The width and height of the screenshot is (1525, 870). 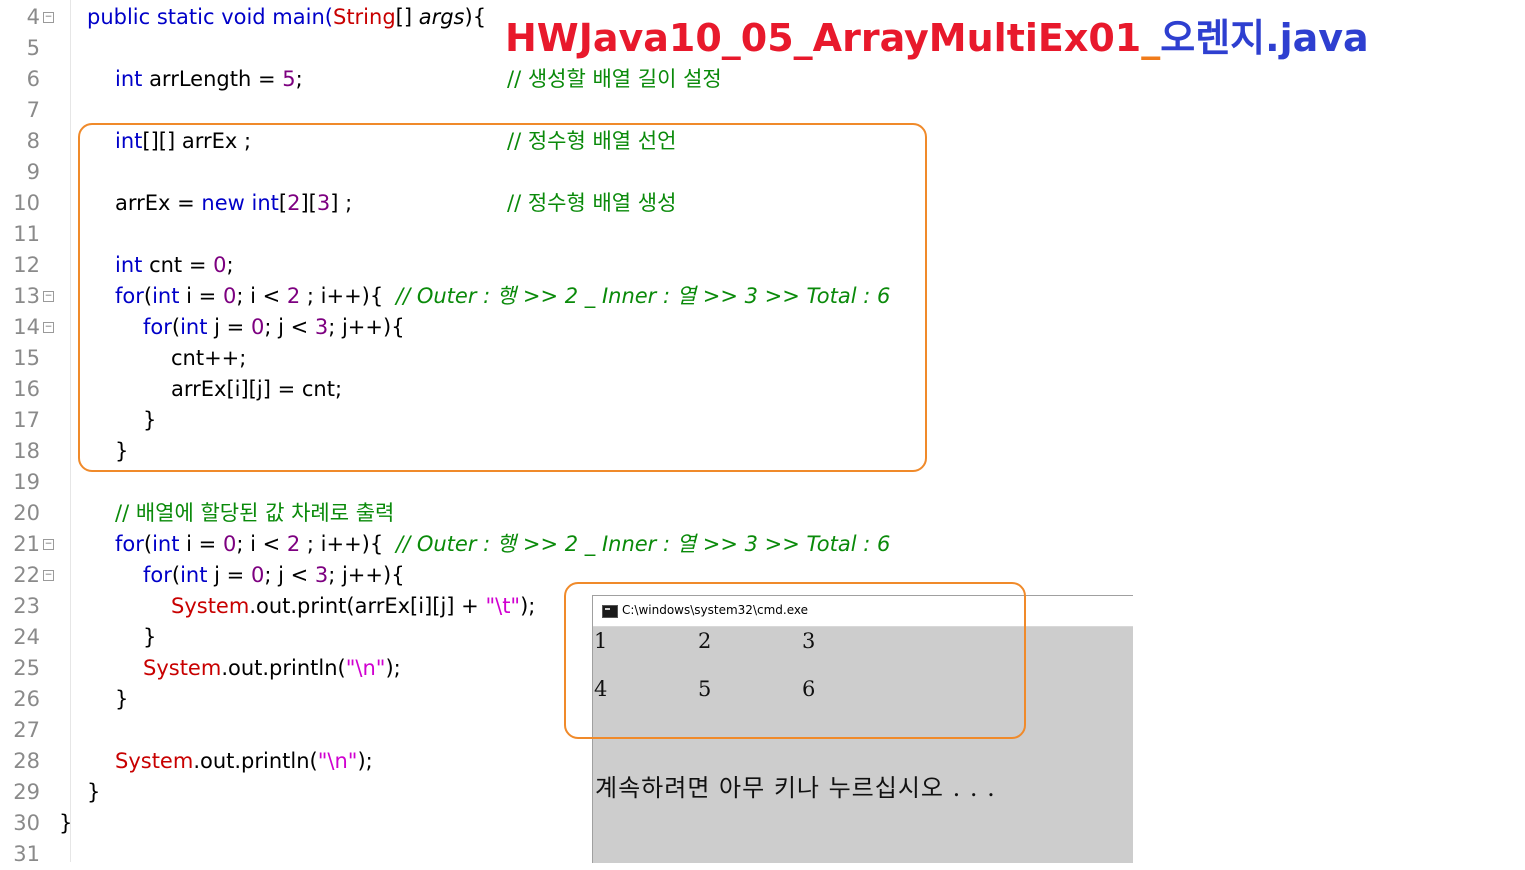 What do you see at coordinates (26, 761) in the screenshot?
I see `line-number: 28` at bounding box center [26, 761].